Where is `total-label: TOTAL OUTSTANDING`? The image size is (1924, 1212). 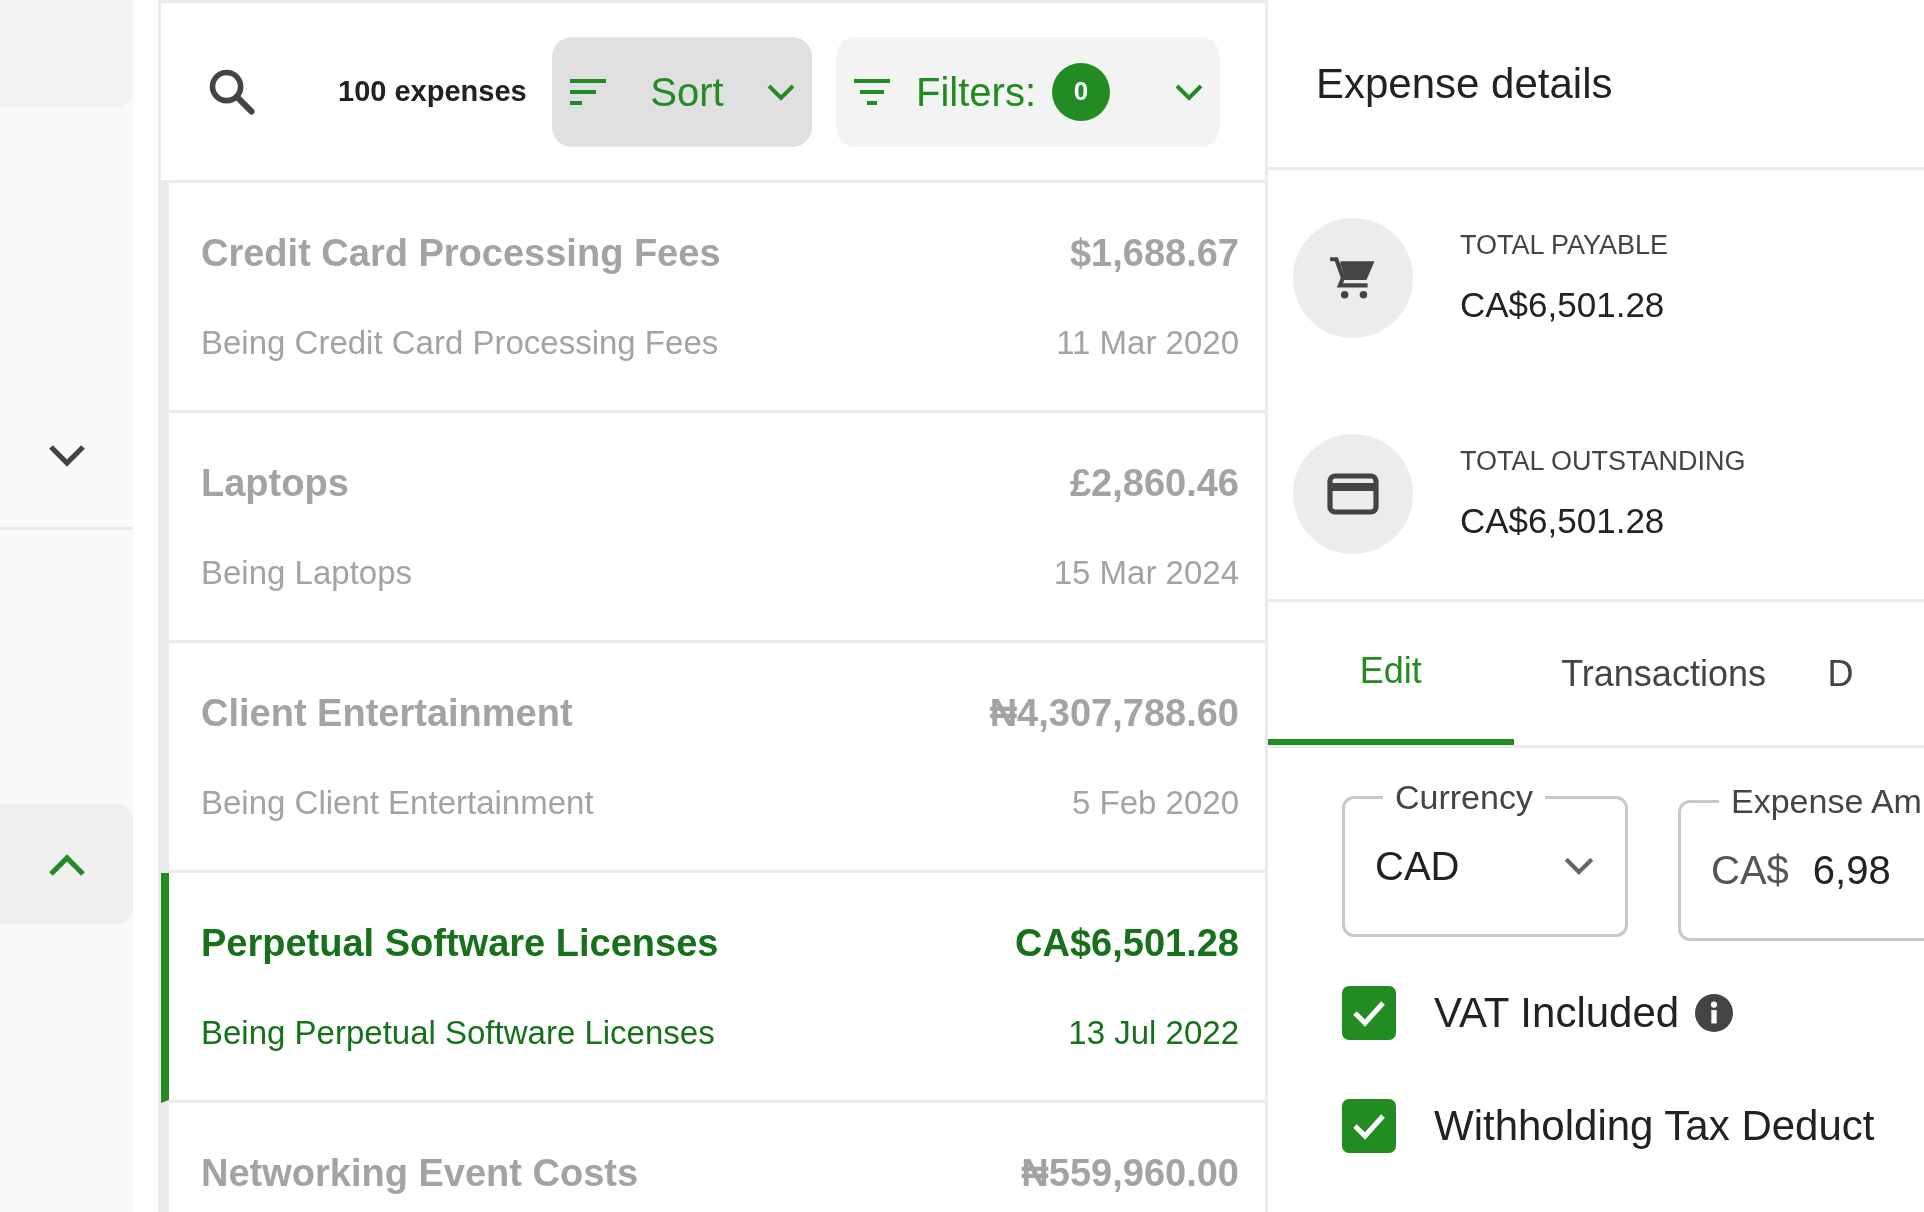
total-label: TOTAL OUTSTANDING is located at coordinates (1603, 461).